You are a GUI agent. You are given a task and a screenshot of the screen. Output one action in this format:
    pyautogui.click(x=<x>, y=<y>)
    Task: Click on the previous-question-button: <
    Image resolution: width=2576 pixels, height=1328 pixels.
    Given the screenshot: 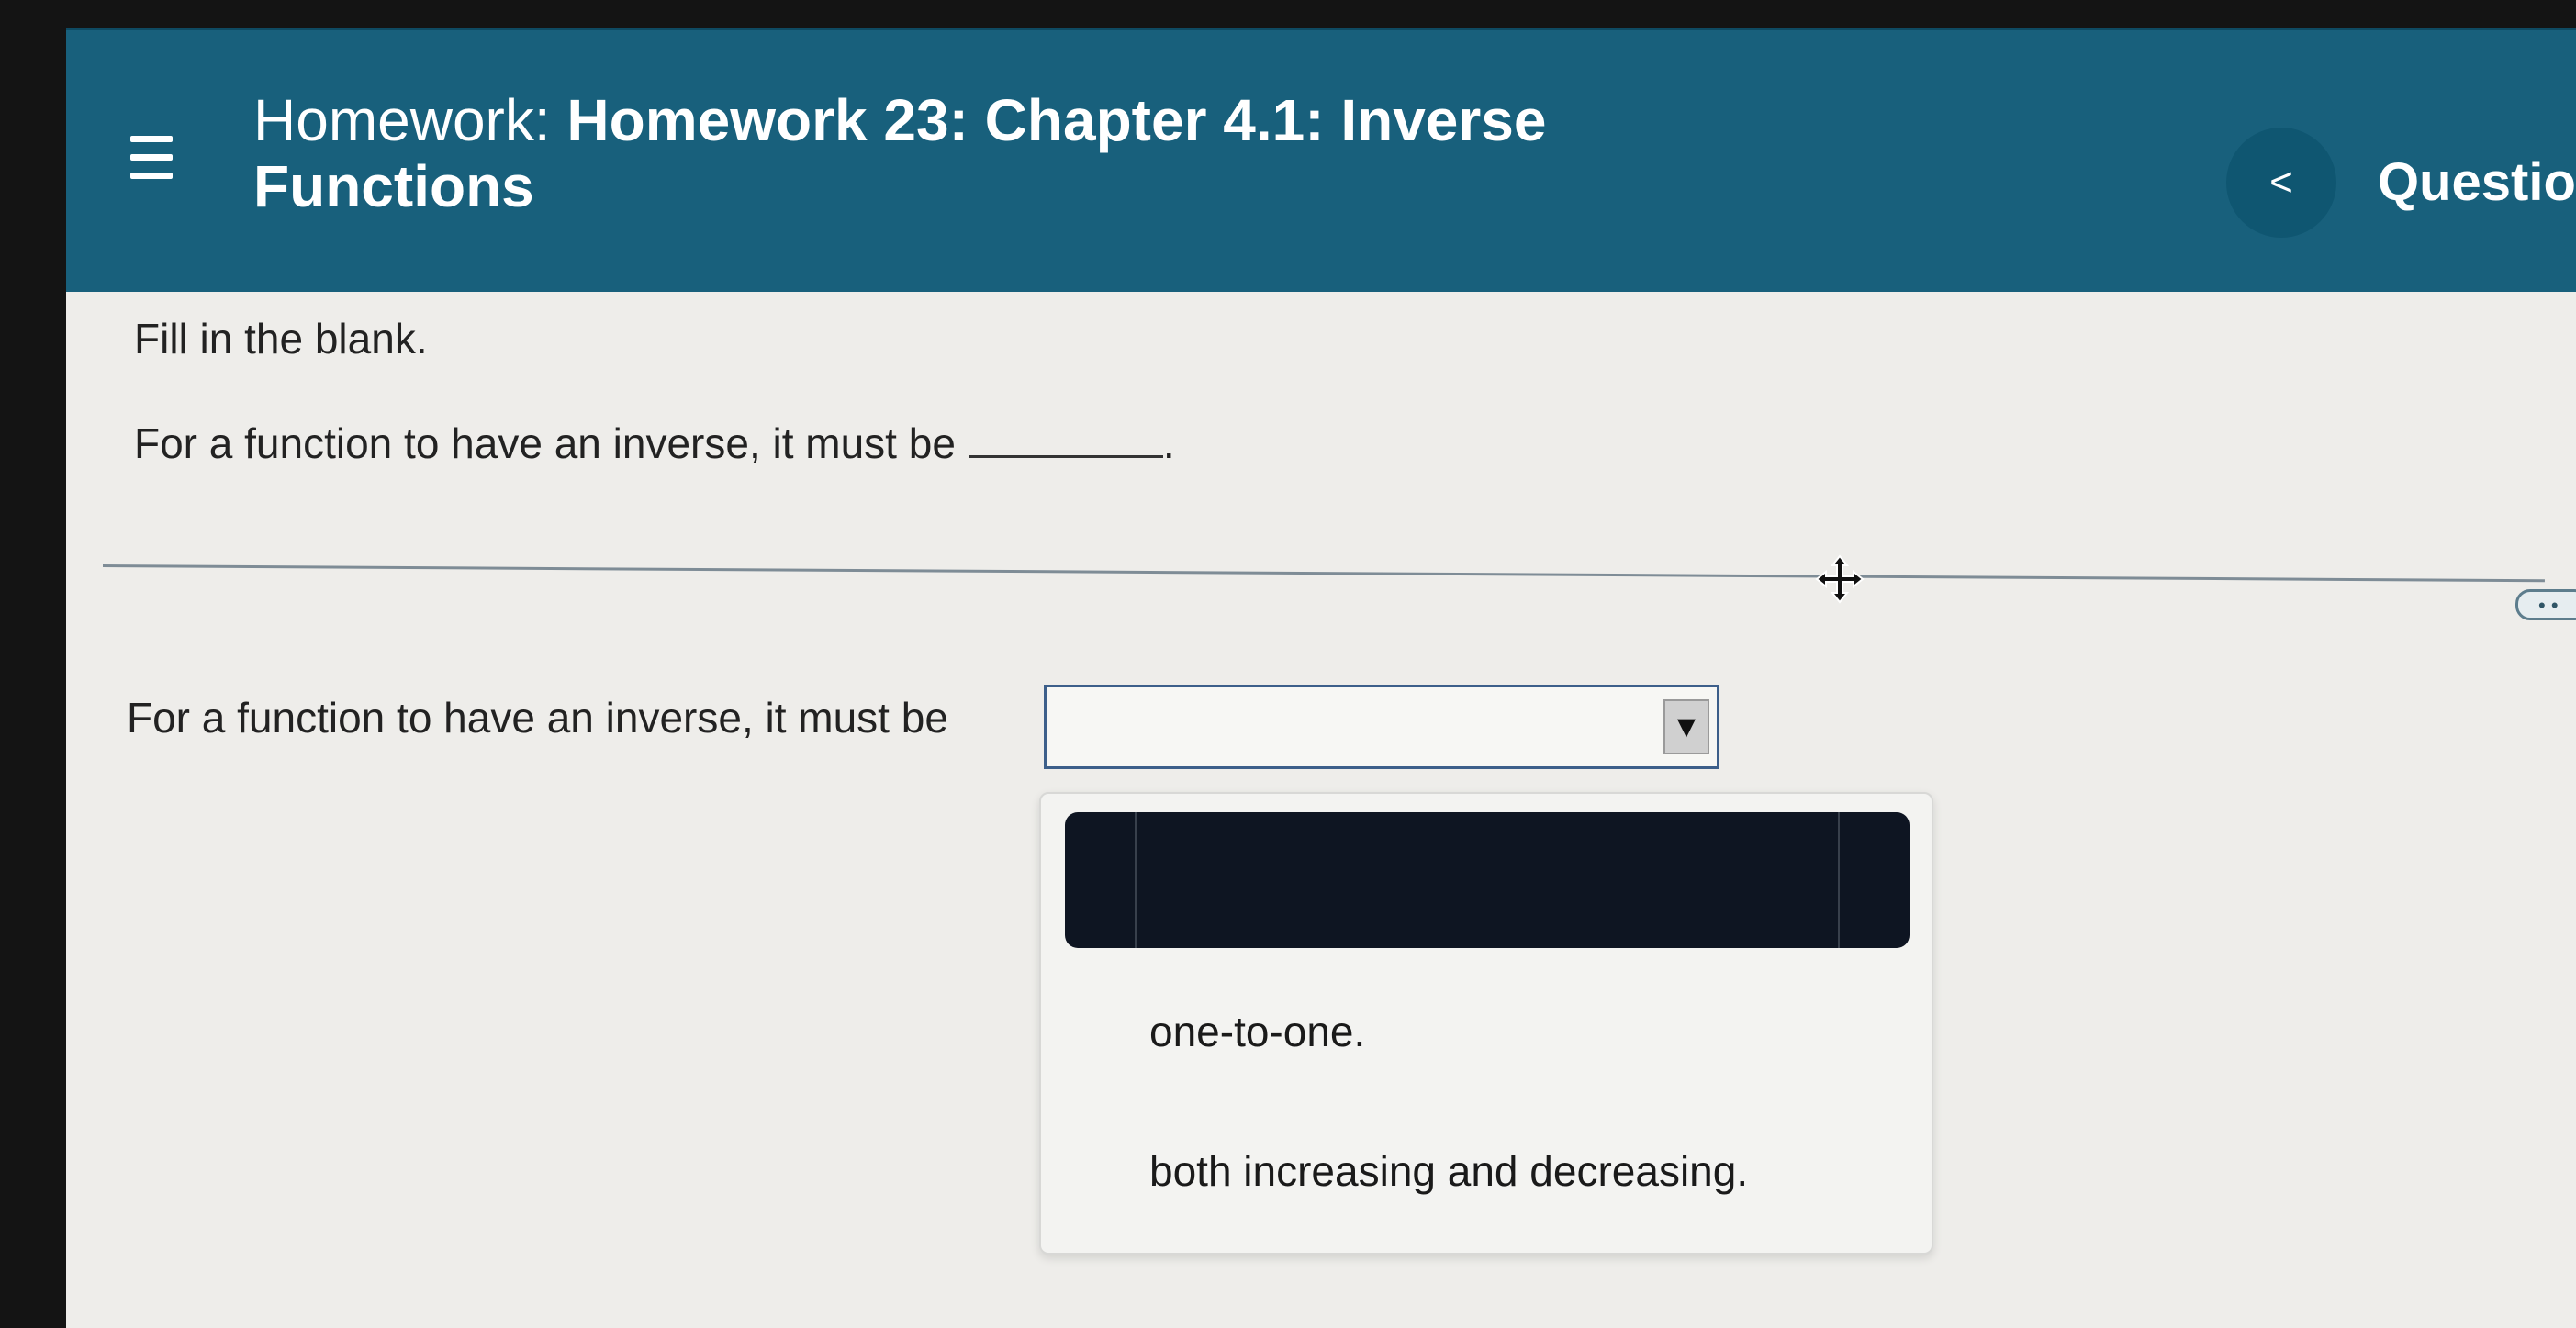 What is the action you would take?
    pyautogui.click(x=2281, y=183)
    